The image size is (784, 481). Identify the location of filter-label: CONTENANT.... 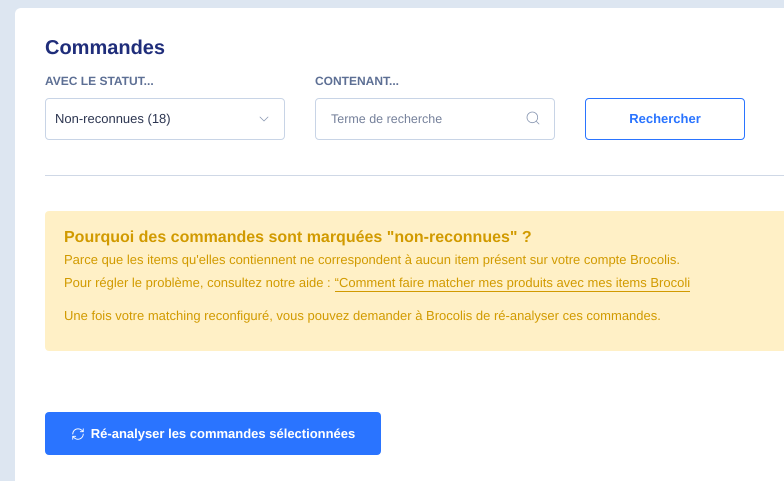
(357, 81).